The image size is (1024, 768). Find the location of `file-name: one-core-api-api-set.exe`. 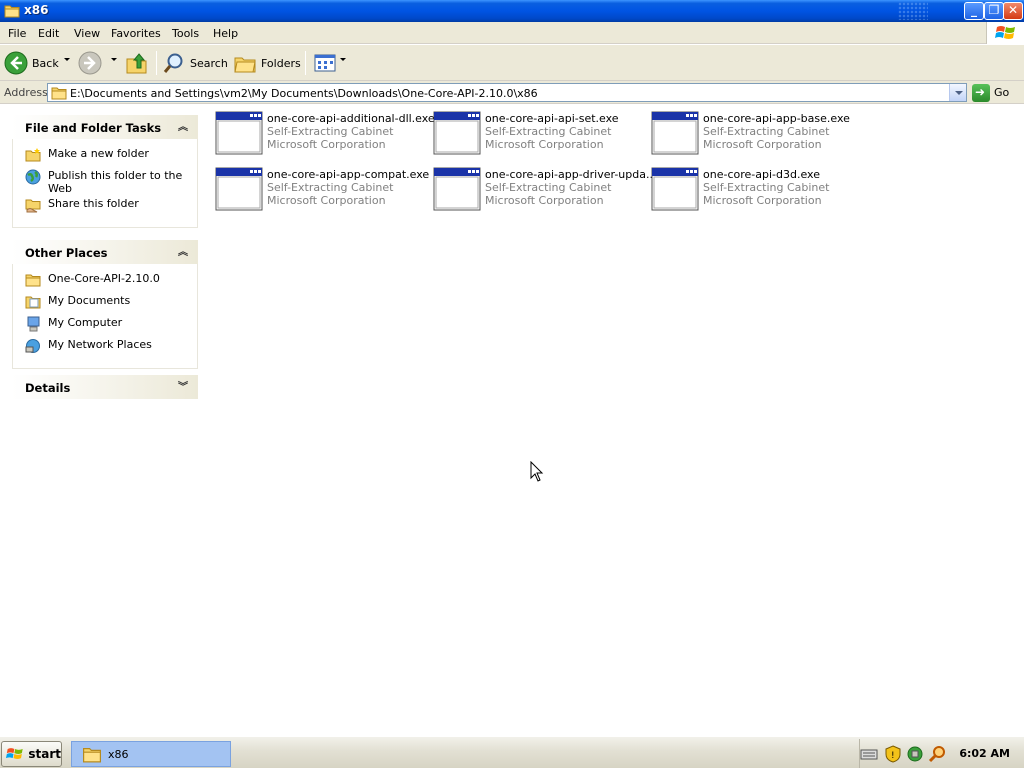

file-name: one-core-api-api-set.exe is located at coordinates (552, 118).